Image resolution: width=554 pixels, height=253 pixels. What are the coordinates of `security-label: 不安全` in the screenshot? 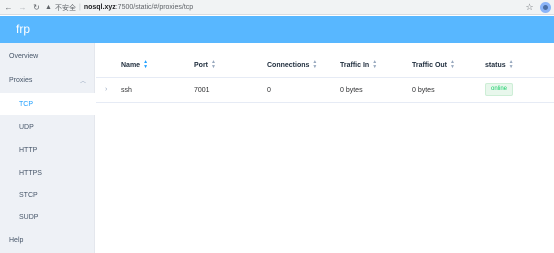 It's located at (65, 8).